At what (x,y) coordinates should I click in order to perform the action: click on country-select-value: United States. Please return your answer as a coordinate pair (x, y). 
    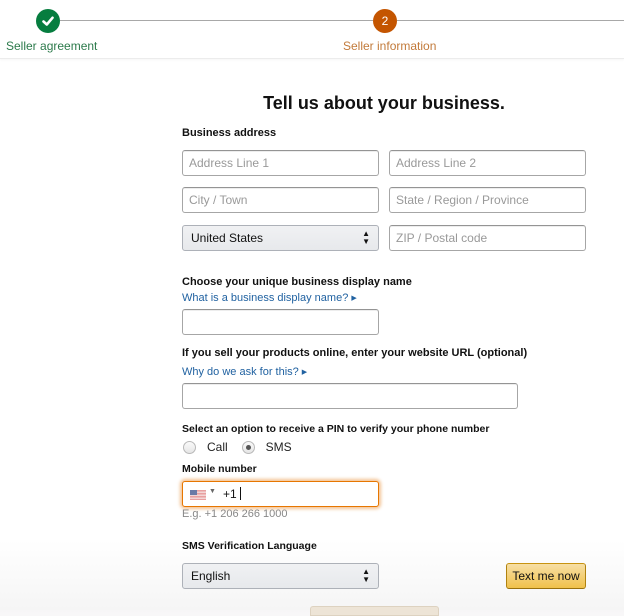
    Looking at the image, I should click on (227, 238).